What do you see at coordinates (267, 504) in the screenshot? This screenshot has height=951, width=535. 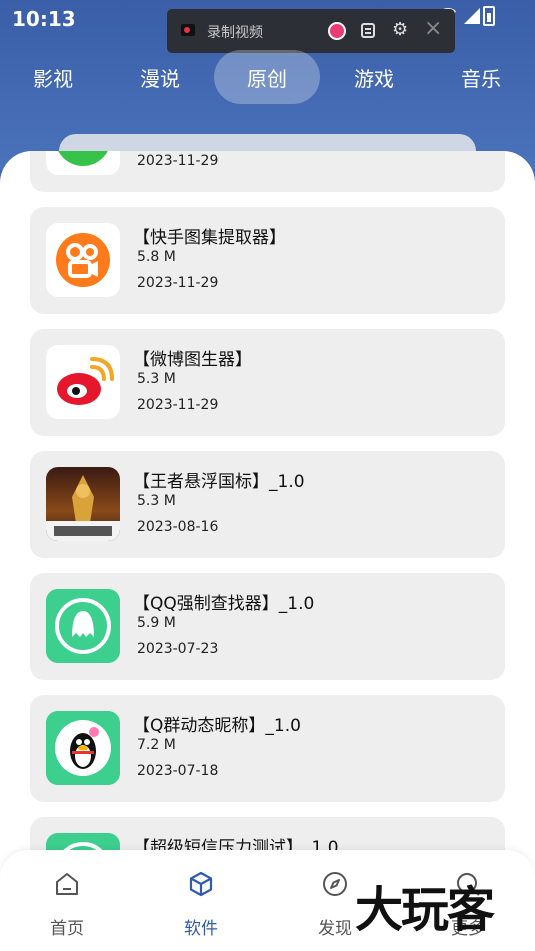 I see `list-item: 【王者悬浮国标】_1.0 5.3 M 2023-08-16` at bounding box center [267, 504].